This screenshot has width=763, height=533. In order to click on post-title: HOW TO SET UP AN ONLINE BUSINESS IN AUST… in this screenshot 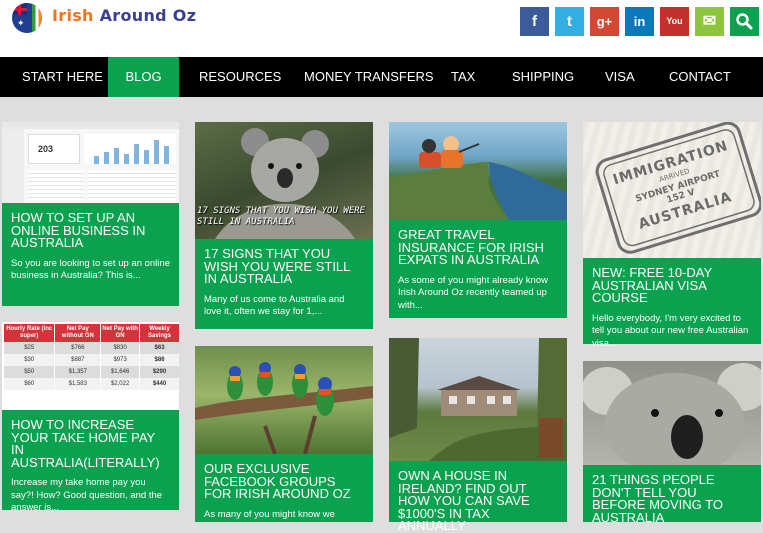, I will do `click(90, 230)`.